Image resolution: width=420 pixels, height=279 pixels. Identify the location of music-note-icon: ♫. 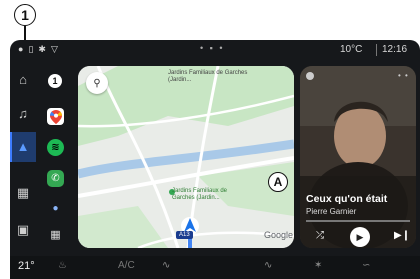
(23, 114).